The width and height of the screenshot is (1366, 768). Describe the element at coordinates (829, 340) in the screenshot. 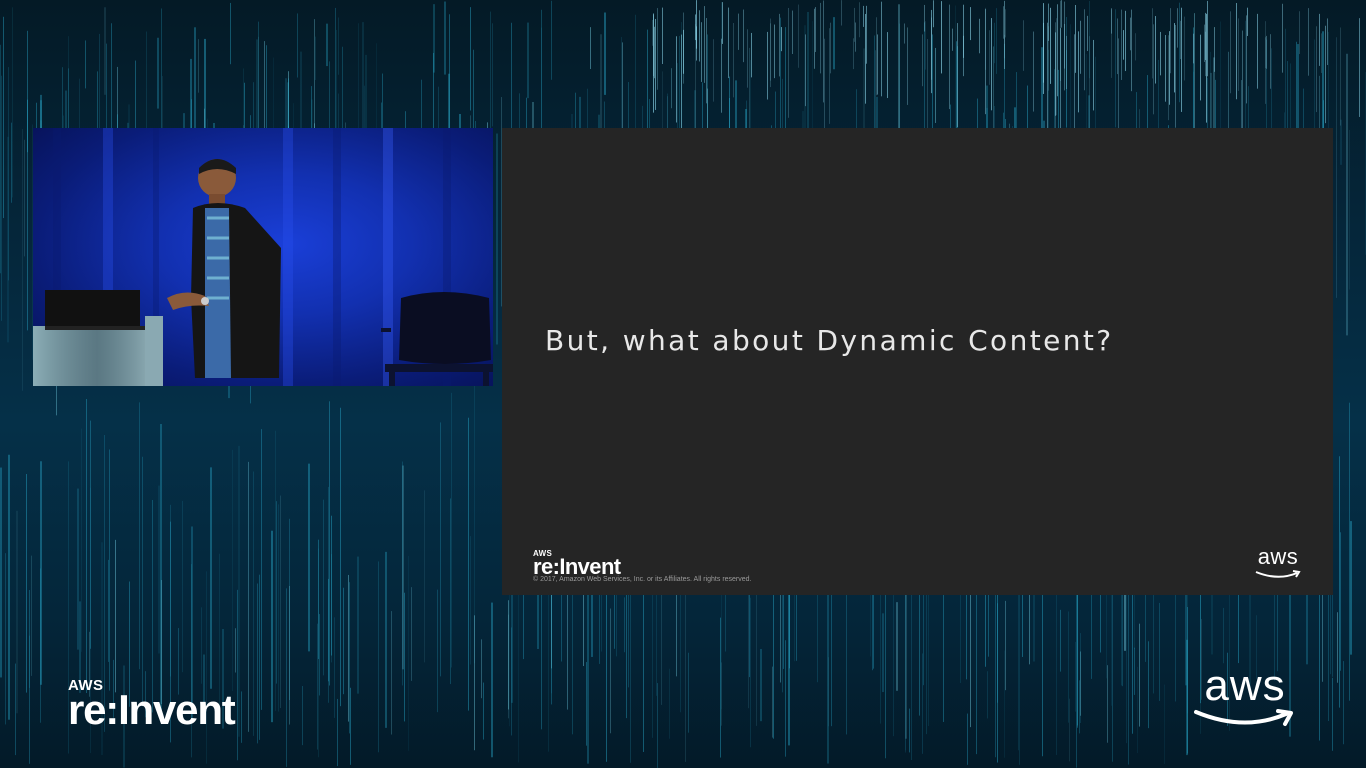

I see `slide-heading: But, what about Dynamic Content?` at that location.